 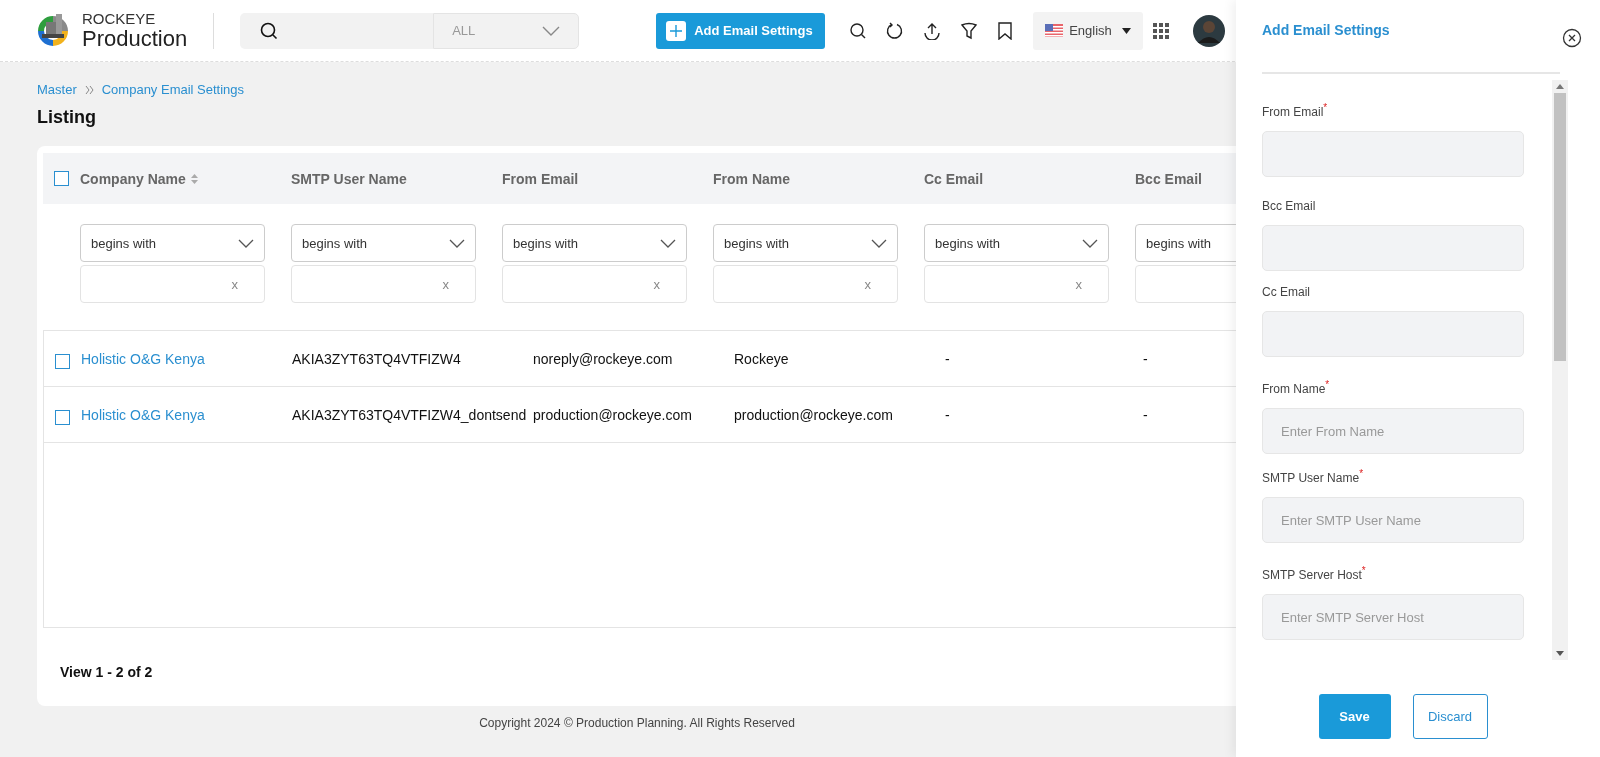 What do you see at coordinates (194, 178) in the screenshot?
I see `sort-icon` at bounding box center [194, 178].